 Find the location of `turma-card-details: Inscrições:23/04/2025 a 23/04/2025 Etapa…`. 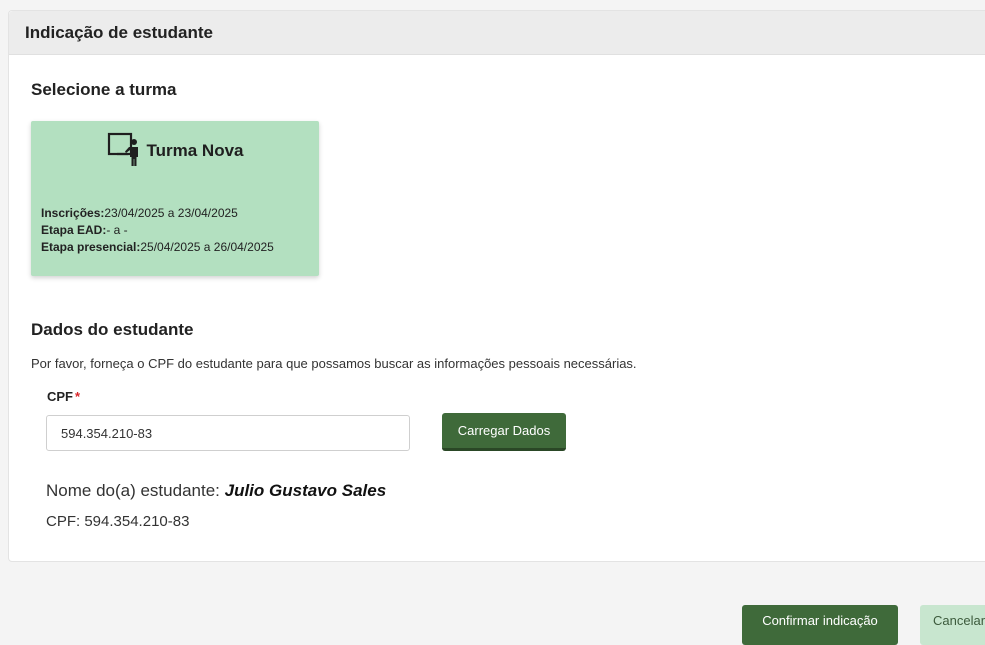

turma-card-details: Inscrições:23/04/2025 a 23/04/2025 Etapa… is located at coordinates (157, 230).